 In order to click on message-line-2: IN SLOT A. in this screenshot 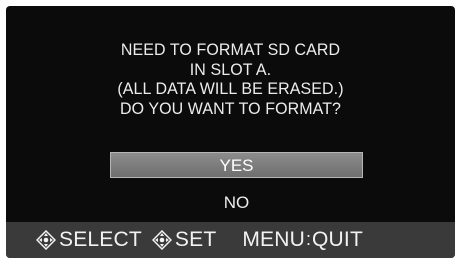, I will do `click(230, 69)`.